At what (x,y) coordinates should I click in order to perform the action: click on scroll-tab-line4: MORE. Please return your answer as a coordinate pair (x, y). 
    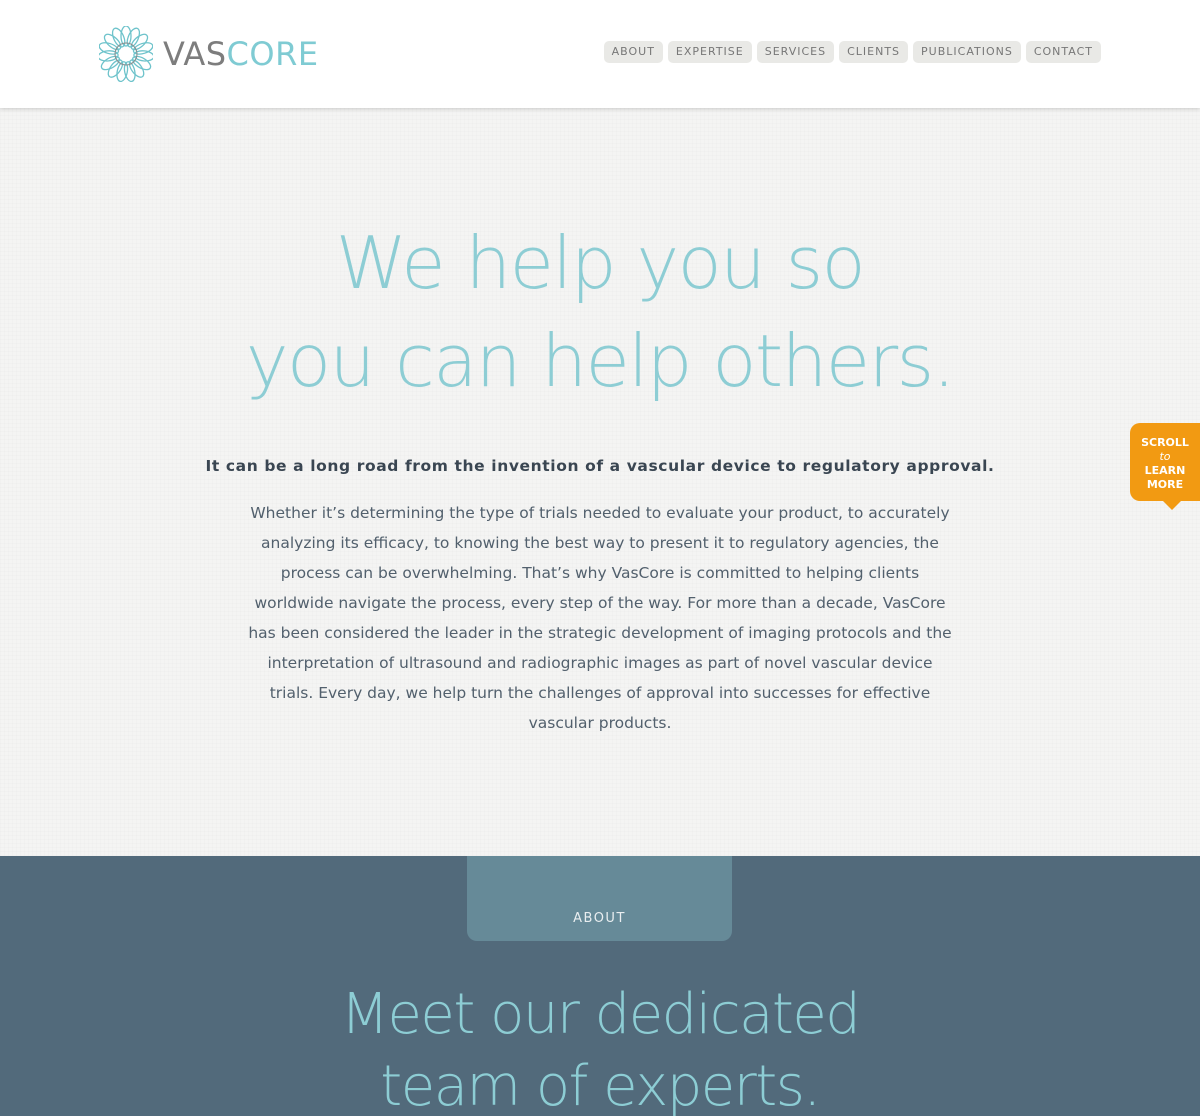
    Looking at the image, I should click on (1165, 484).